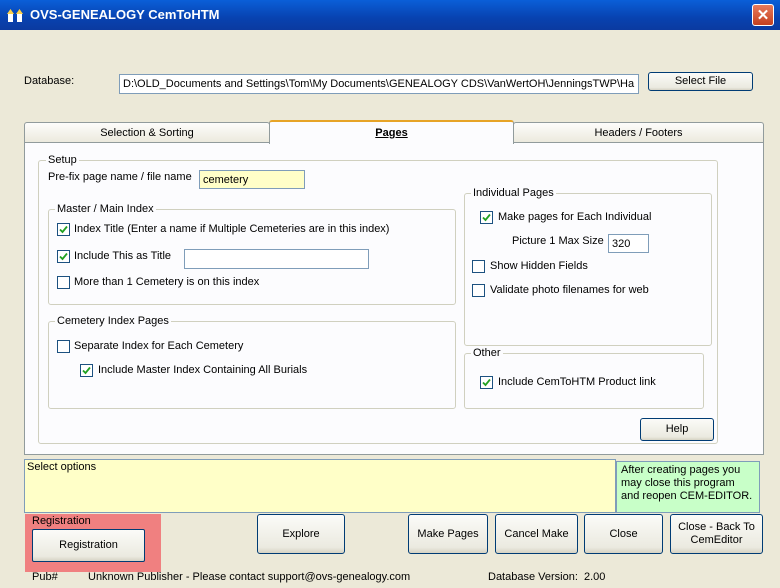  What do you see at coordinates (147, 132) in the screenshot?
I see `tab-selection-sorting: Selection & Sorting` at bounding box center [147, 132].